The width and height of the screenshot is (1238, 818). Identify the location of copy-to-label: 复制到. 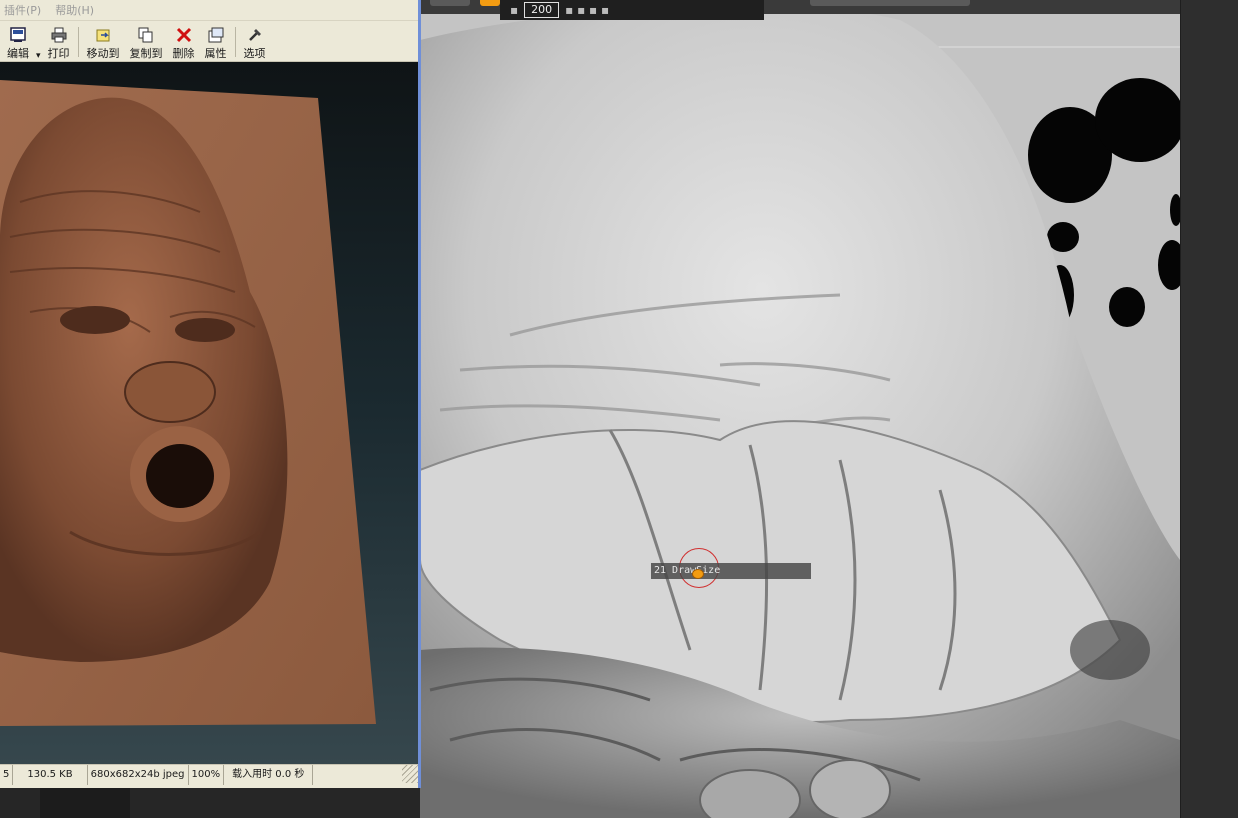
(146, 53).